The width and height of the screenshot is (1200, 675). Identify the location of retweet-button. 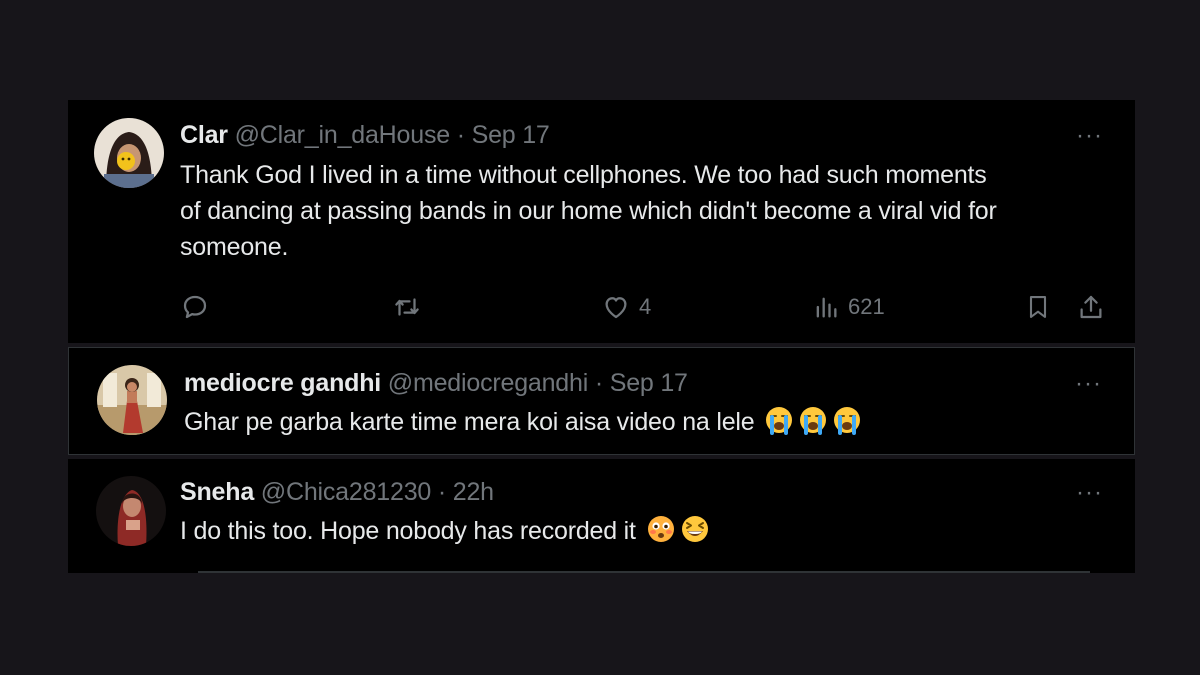
(407, 307).